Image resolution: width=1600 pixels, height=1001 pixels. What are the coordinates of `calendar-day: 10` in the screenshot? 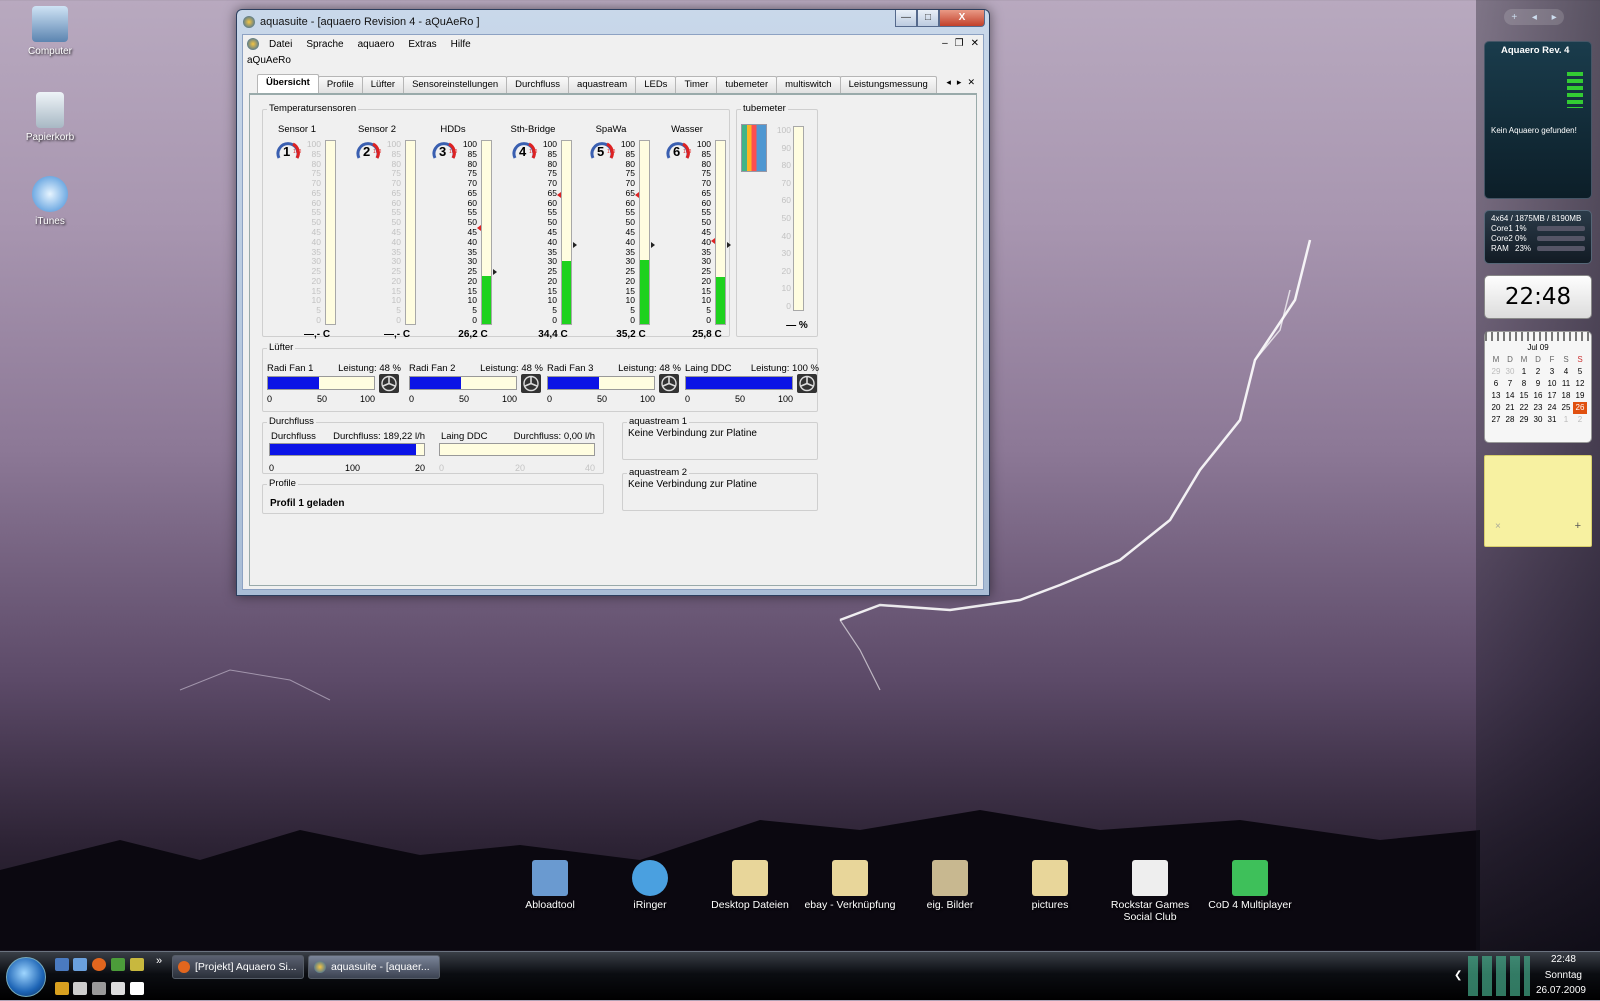 It's located at (1552, 384).